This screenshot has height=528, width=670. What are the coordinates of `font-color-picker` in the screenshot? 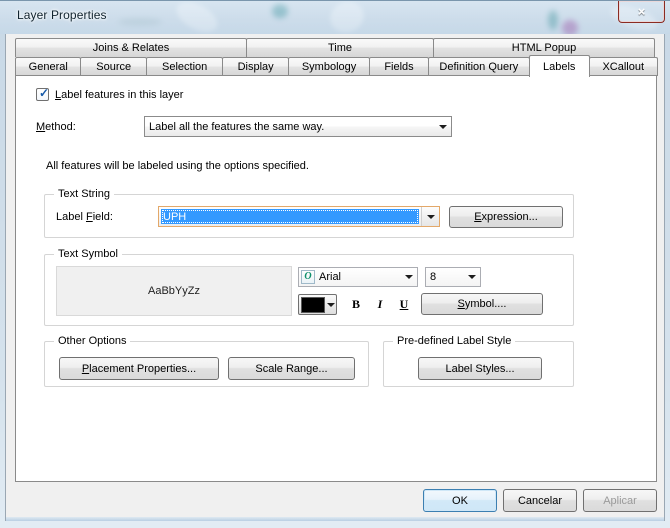 It's located at (317, 304).